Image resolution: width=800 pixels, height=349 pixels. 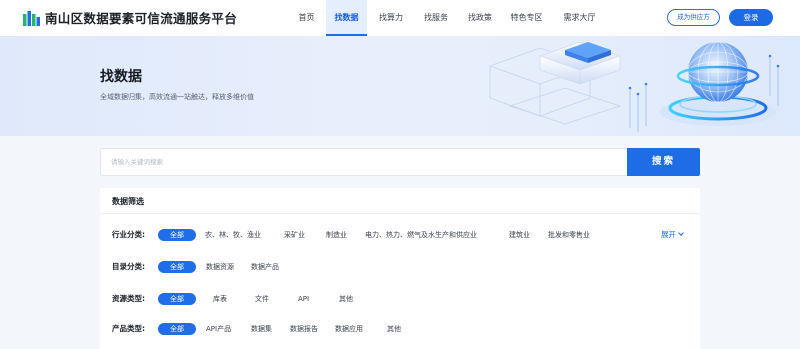 What do you see at coordinates (668, 234) in the screenshot?
I see `expand-label: 展开` at bounding box center [668, 234].